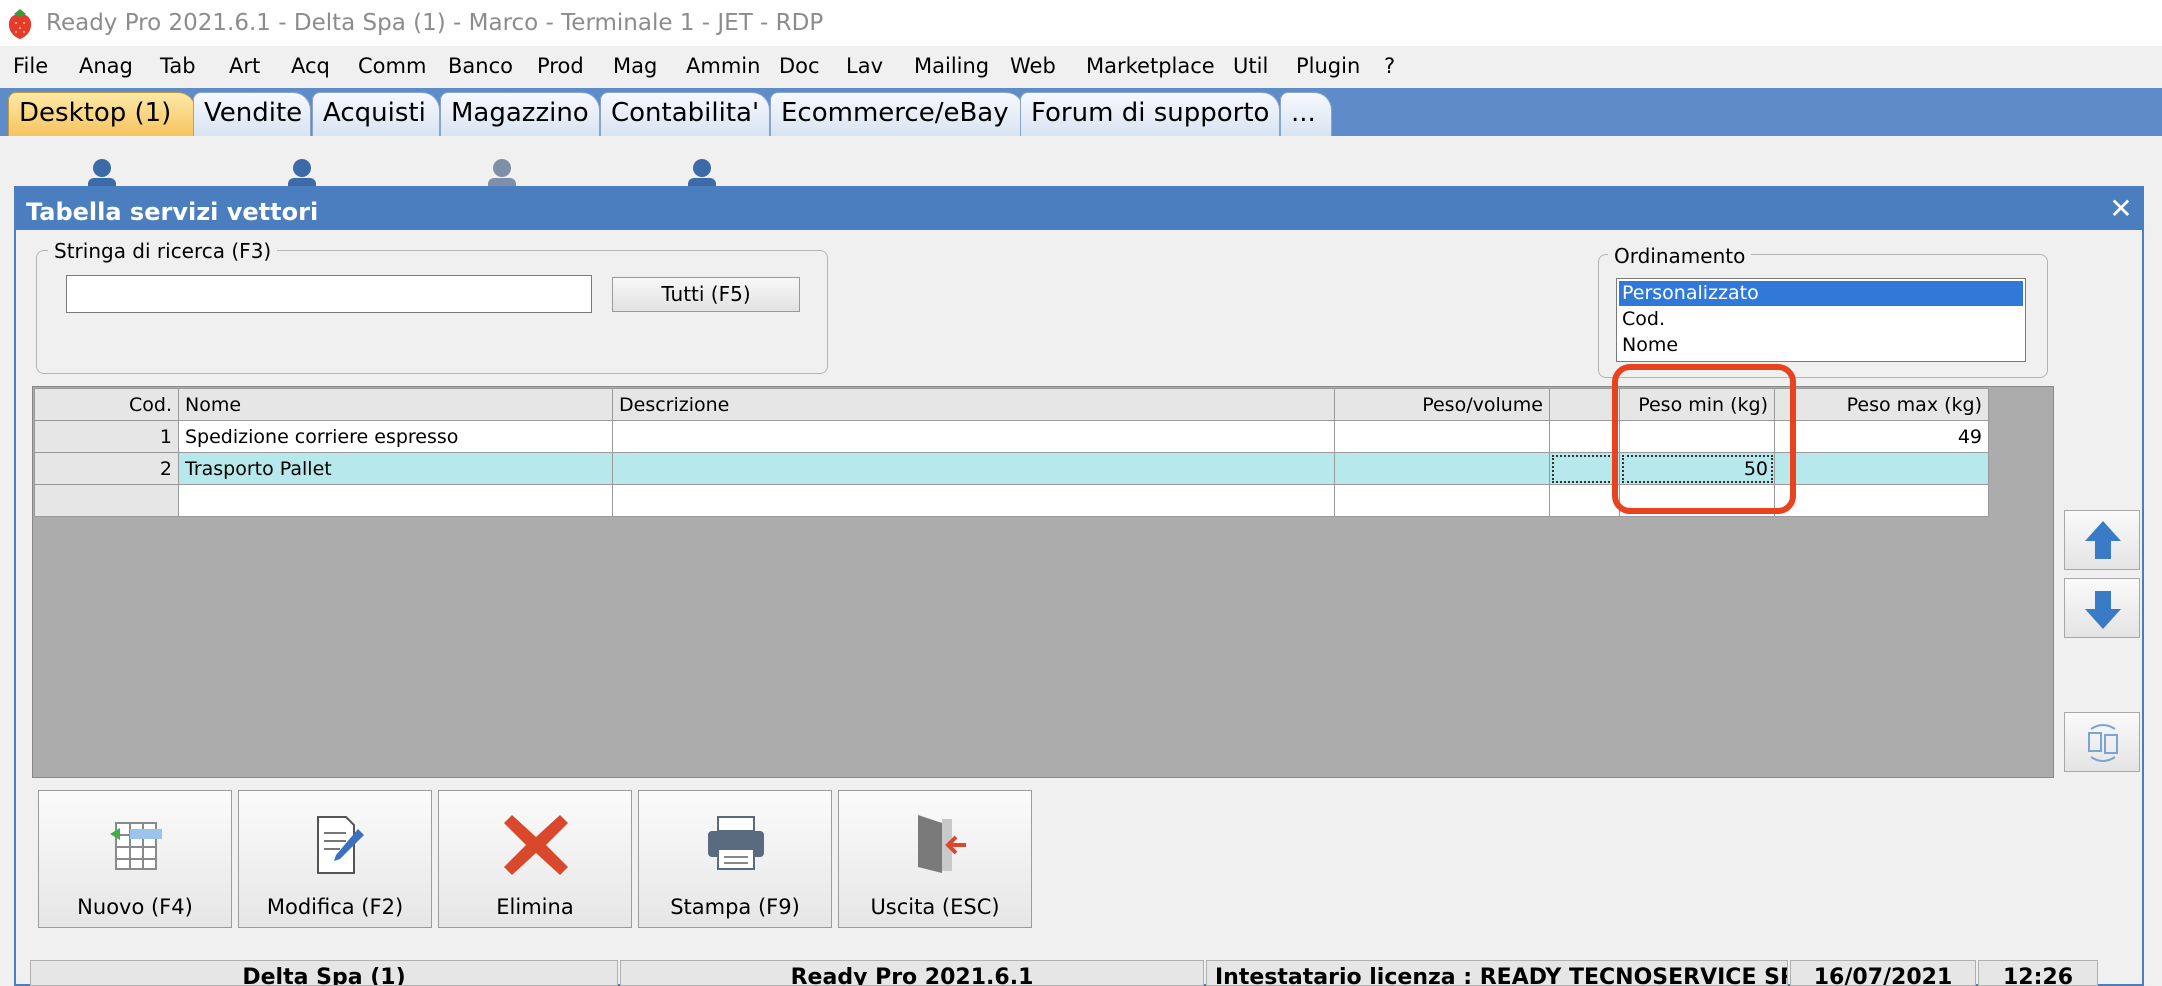  I want to click on menu-marketplace: Marketplace, so click(1150, 66).